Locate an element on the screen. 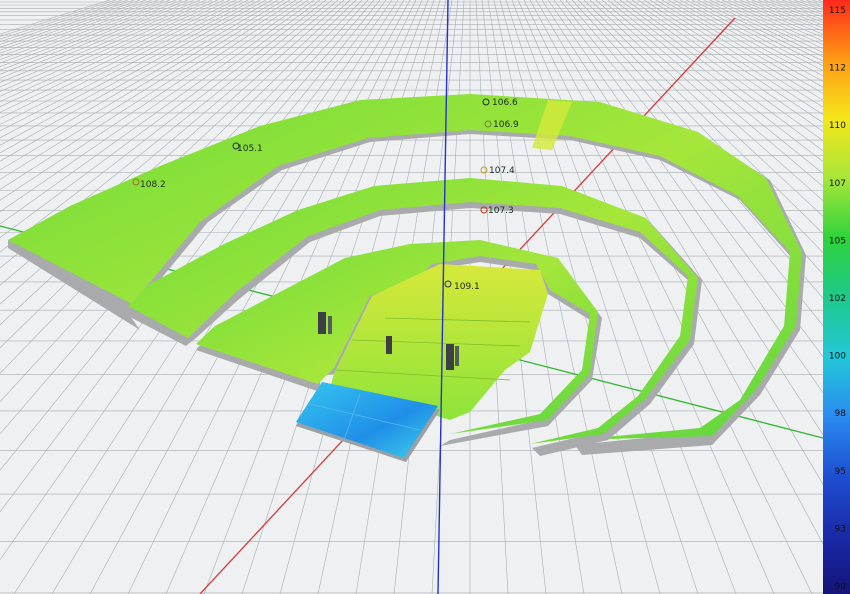 The height and width of the screenshot is (594, 850). color-scale-tick-label: 107 is located at coordinates (837, 184).